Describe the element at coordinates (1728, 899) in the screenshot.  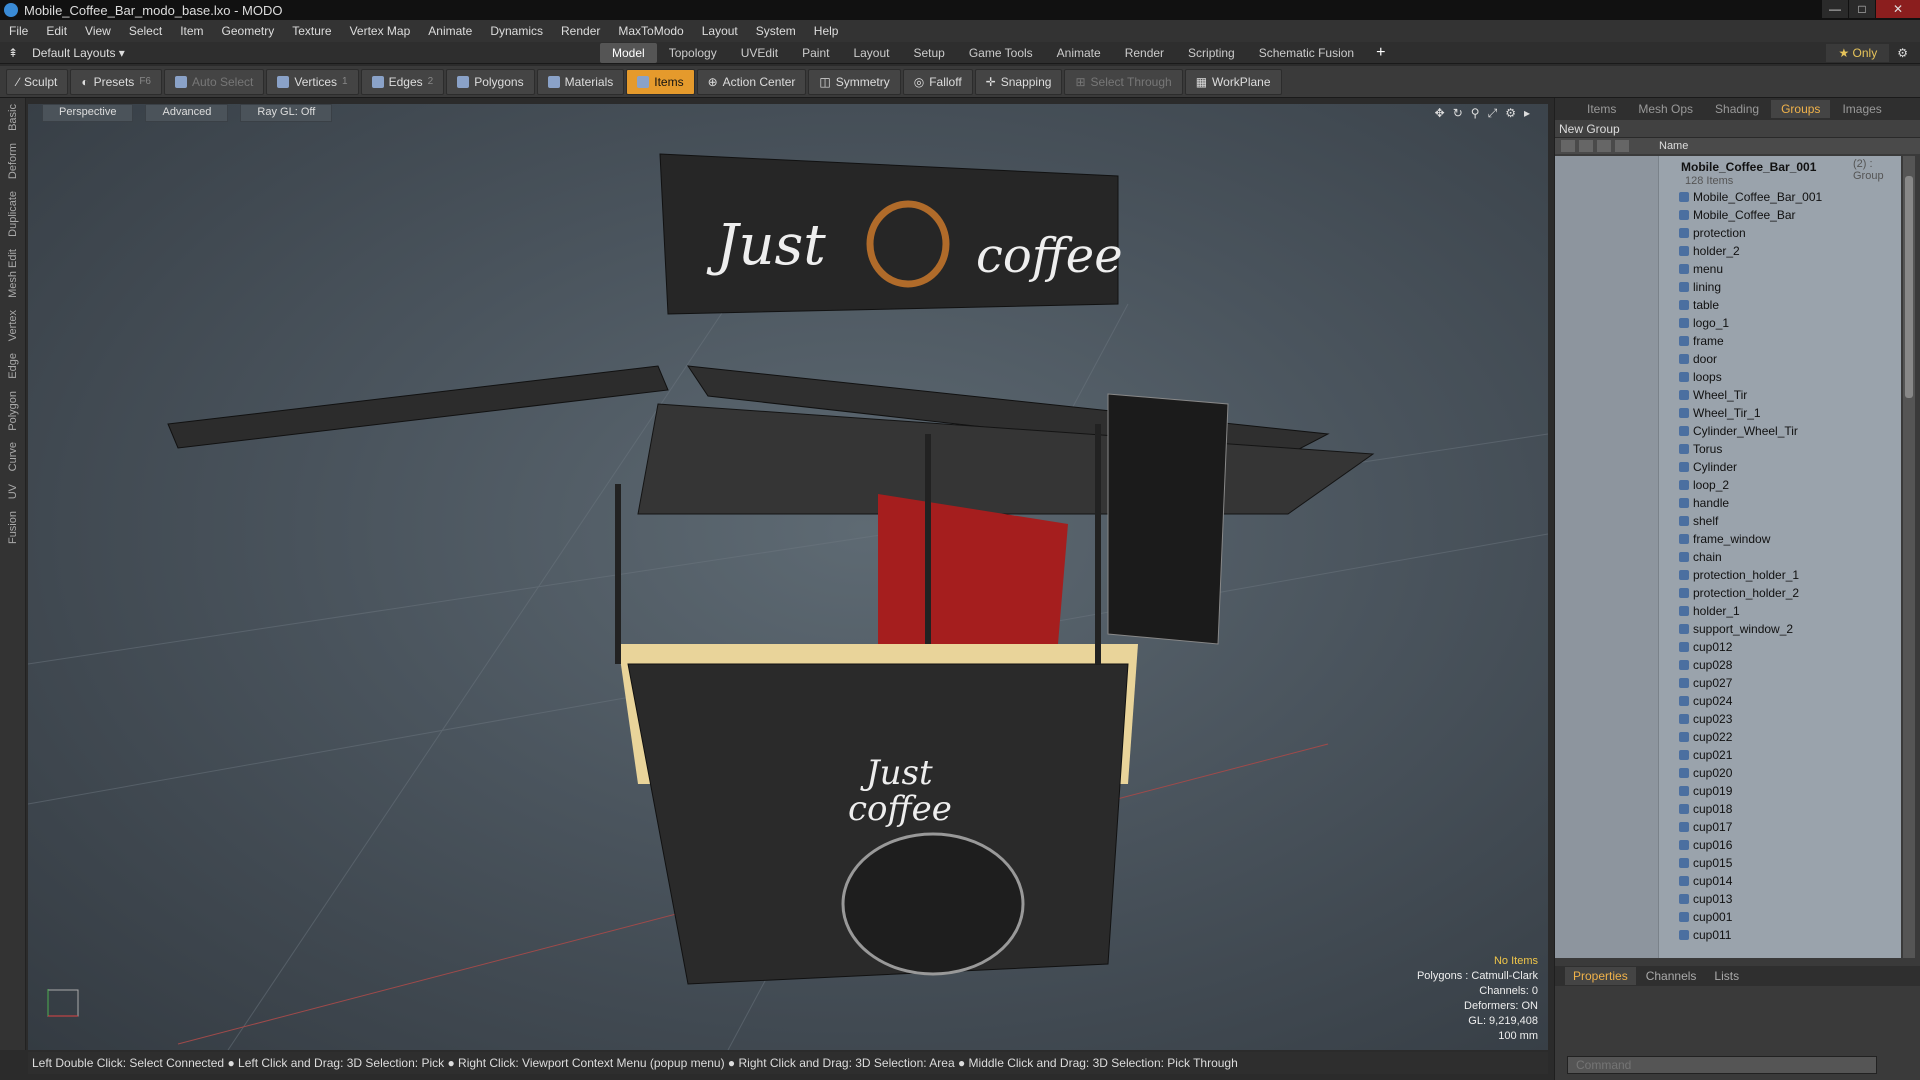
I see `tree-item-row: cup013` at that location.